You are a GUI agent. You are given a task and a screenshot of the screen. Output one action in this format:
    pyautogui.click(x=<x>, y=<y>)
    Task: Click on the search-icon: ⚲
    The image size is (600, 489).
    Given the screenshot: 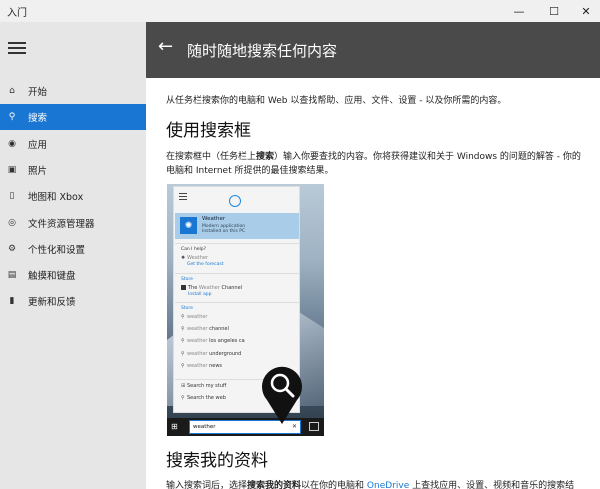 What is the action you would take?
    pyautogui.click(x=12, y=117)
    